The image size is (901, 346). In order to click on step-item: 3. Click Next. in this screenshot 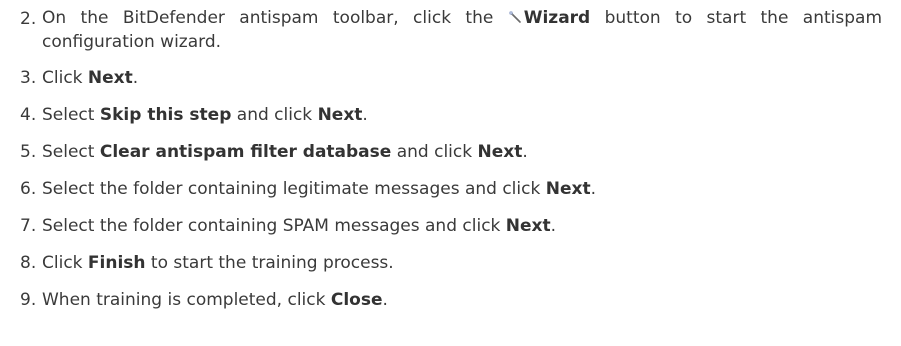, I will do `click(451, 78)`.